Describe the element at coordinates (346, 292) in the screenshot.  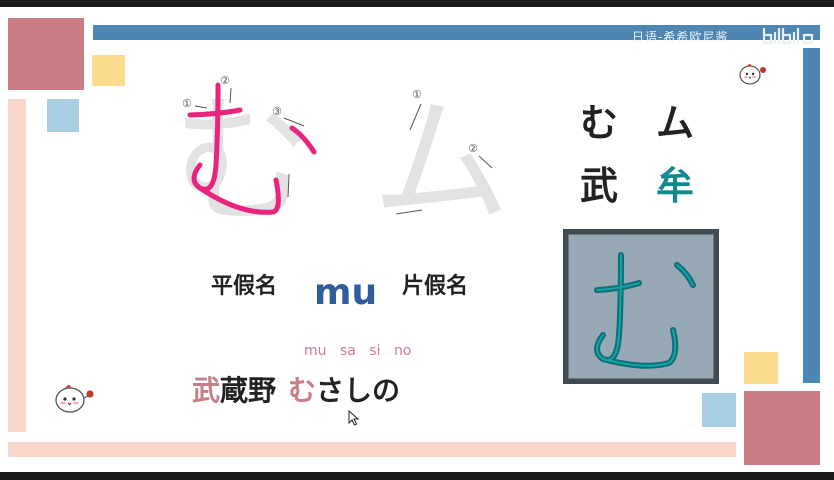
I see `romaji-label: mu` at that location.